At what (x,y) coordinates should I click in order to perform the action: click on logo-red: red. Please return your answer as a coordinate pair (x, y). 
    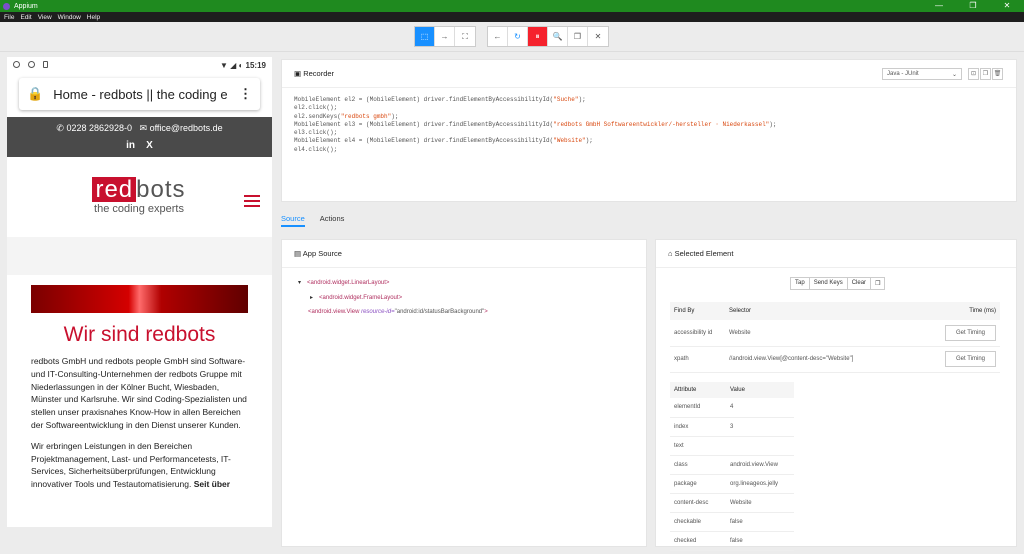
    Looking at the image, I should click on (114, 189).